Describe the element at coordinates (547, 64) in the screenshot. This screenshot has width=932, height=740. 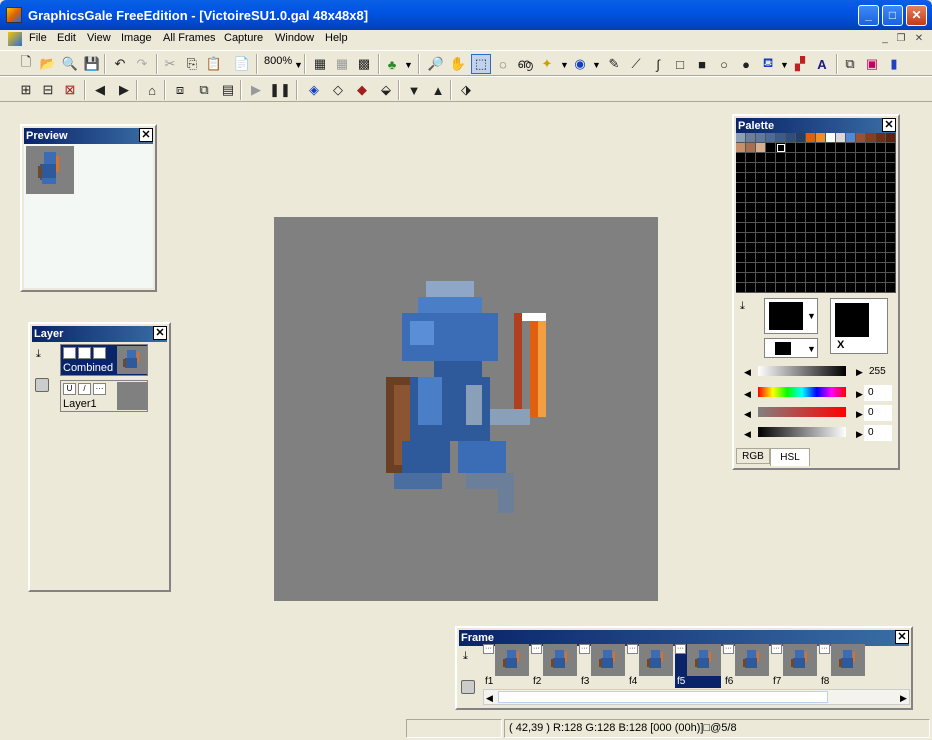
I see `magic-wand-icon: ✦` at that location.